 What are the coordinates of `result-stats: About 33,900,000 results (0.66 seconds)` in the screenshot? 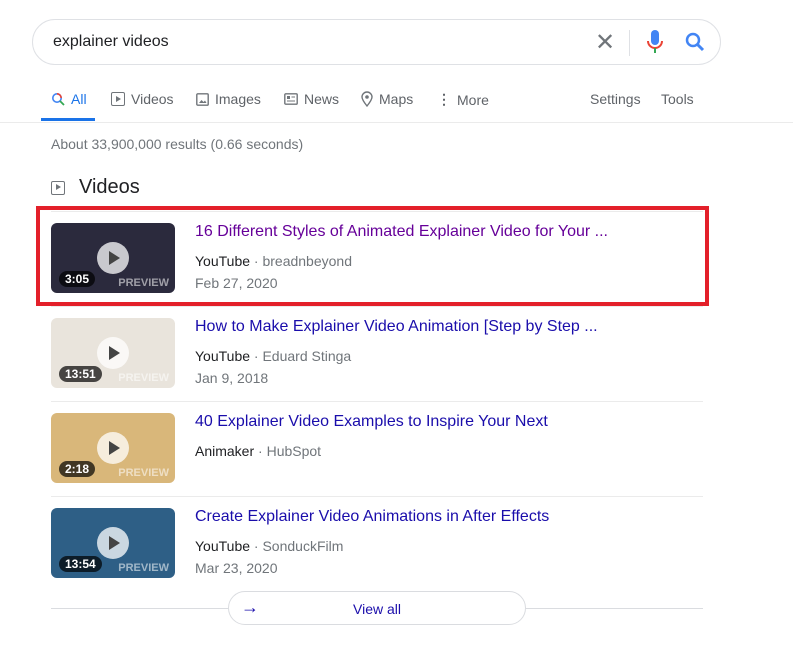 It's located at (177, 144).